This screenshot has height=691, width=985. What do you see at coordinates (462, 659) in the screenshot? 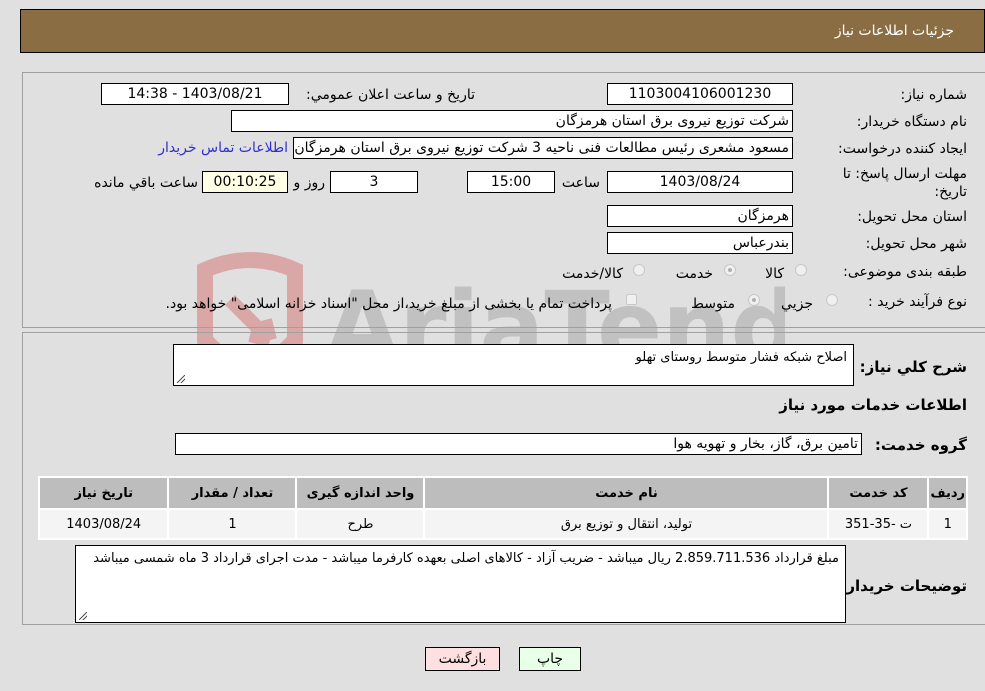
I see `back-button: بازگشت` at bounding box center [462, 659].